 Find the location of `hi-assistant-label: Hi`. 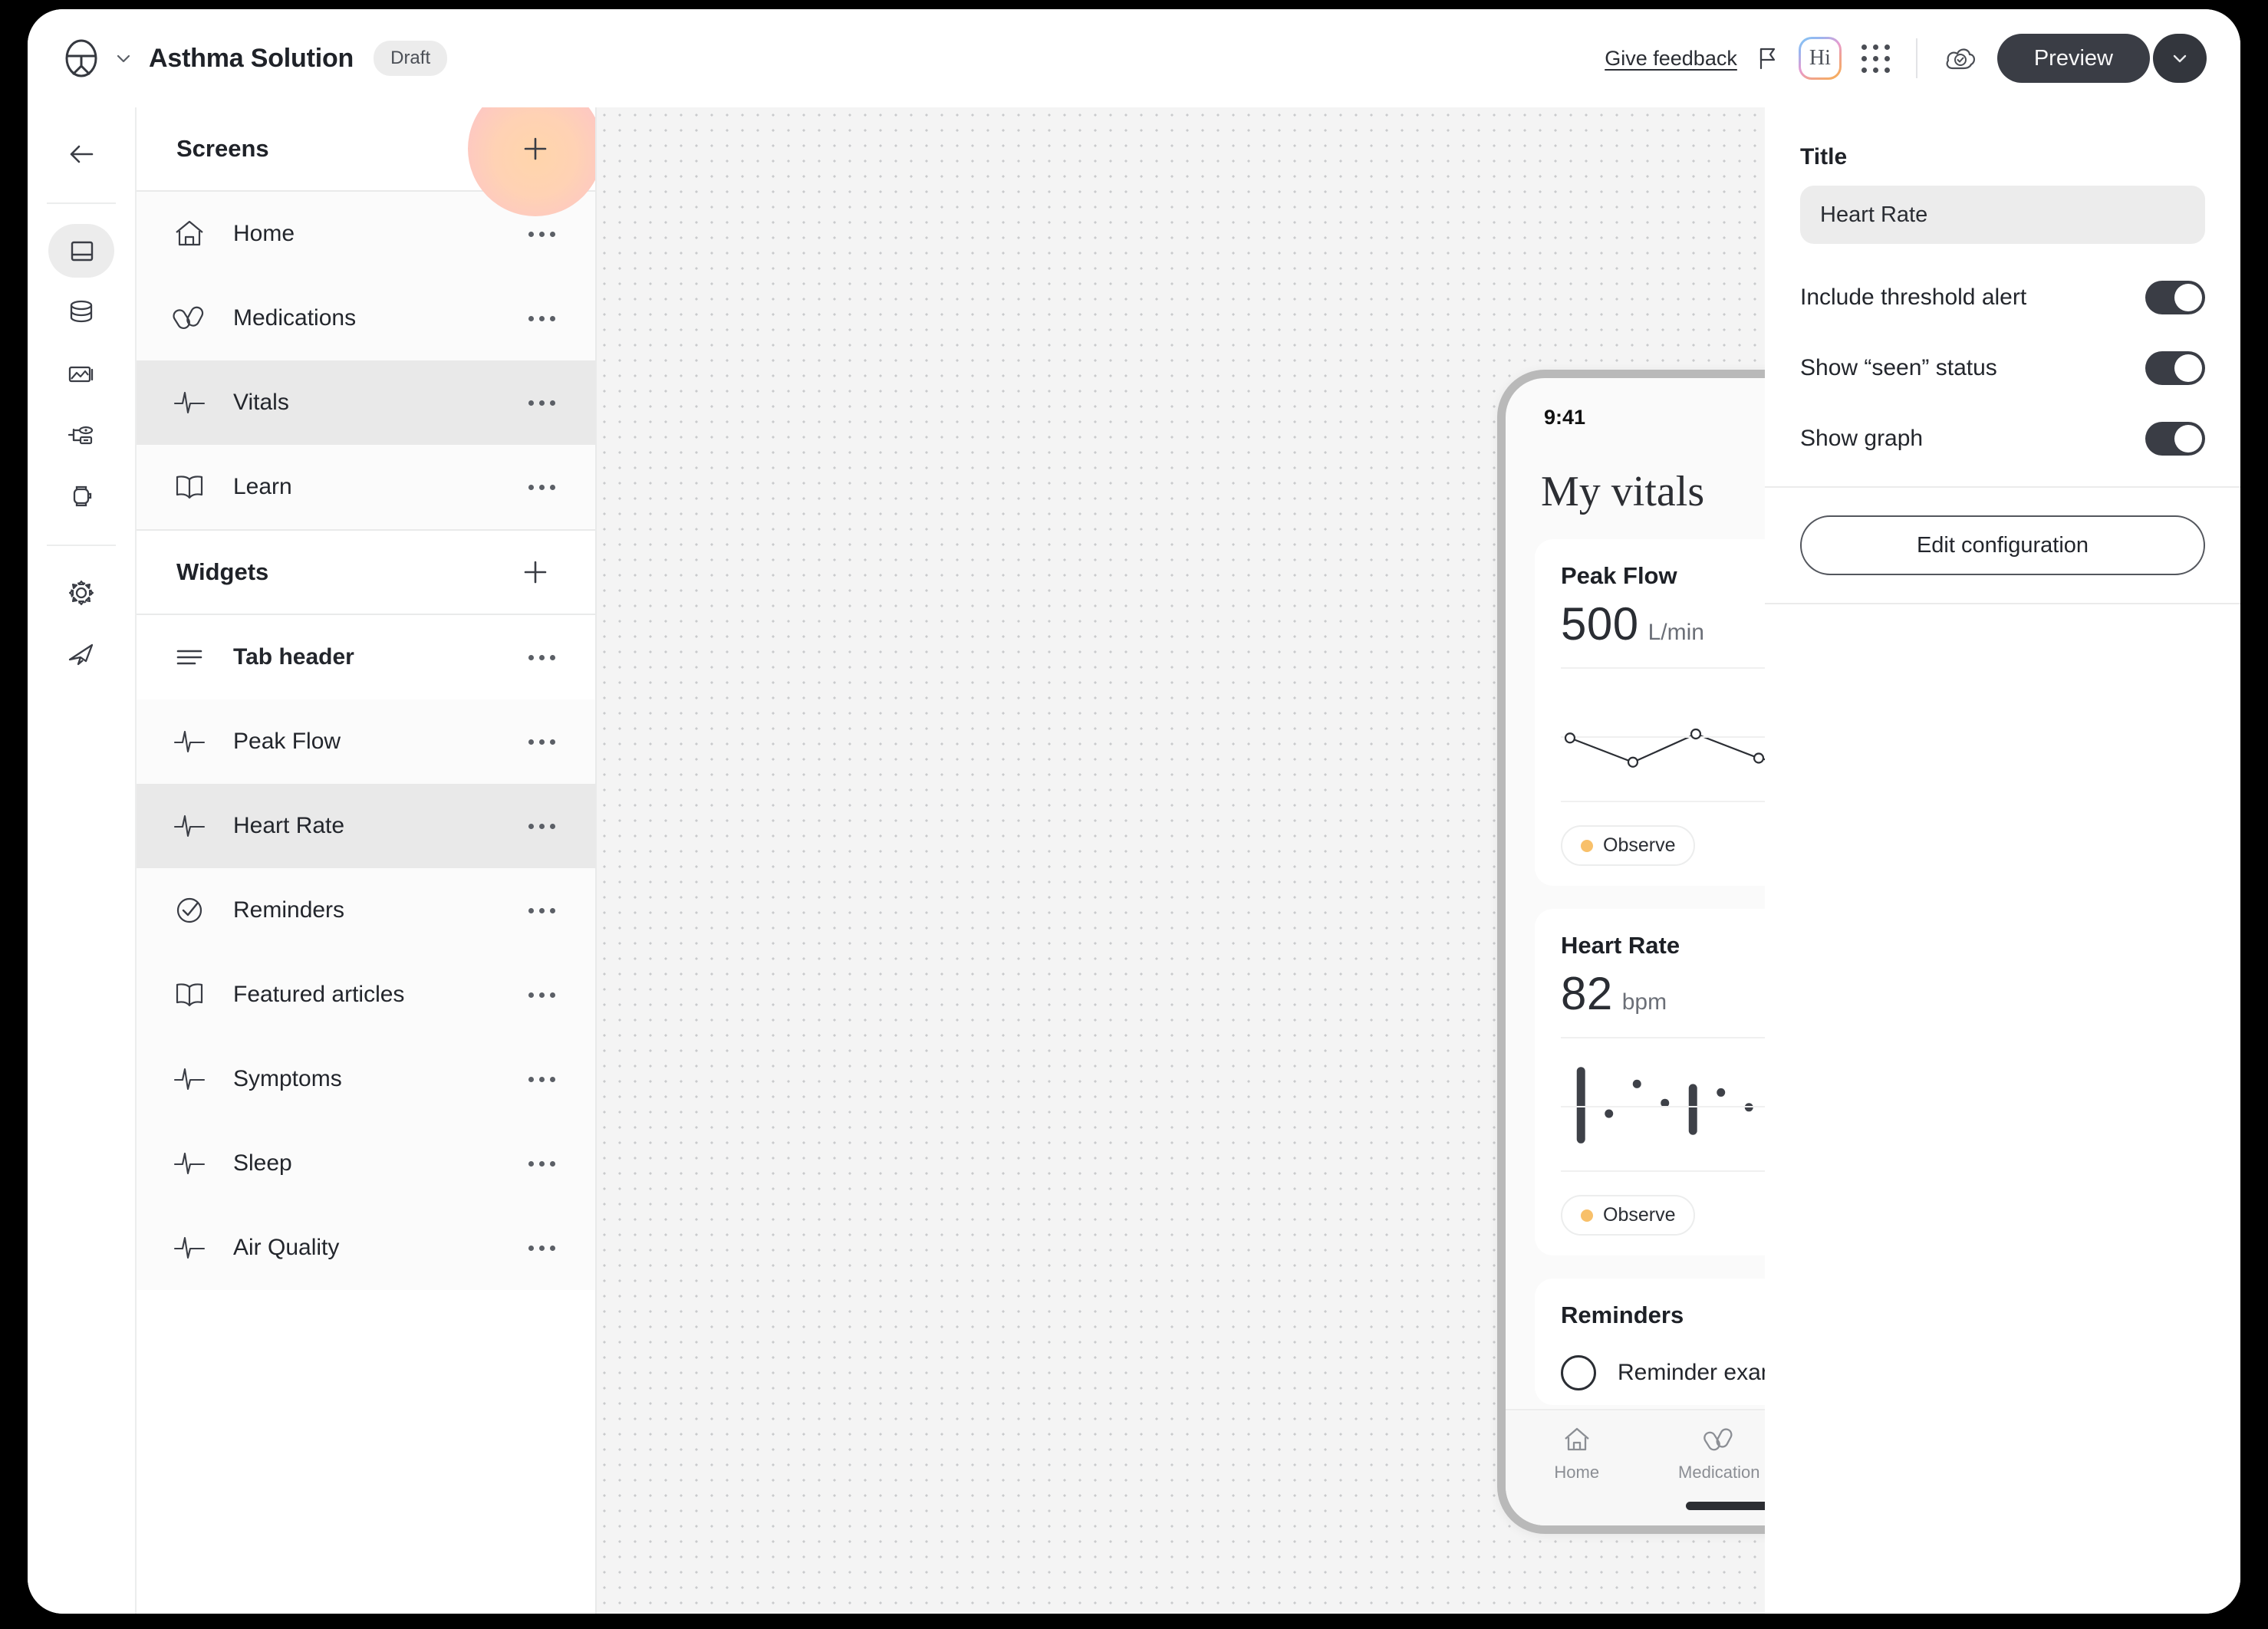

hi-assistant-label: Hi is located at coordinates (1819, 58).